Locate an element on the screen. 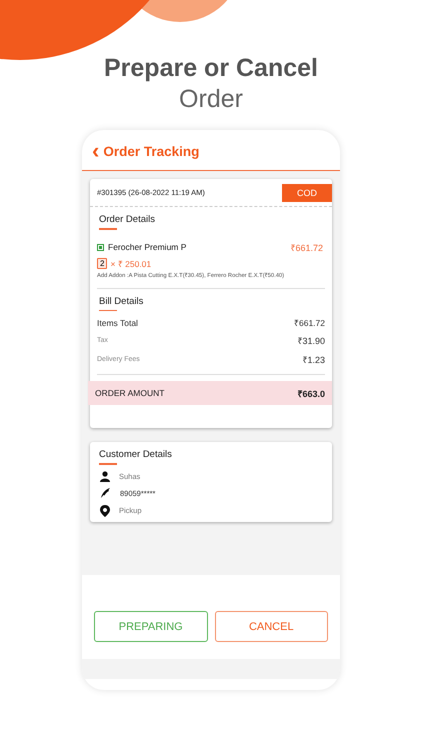 The width and height of the screenshot is (422, 750). bill-value: ₹1.23 is located at coordinates (313, 360).